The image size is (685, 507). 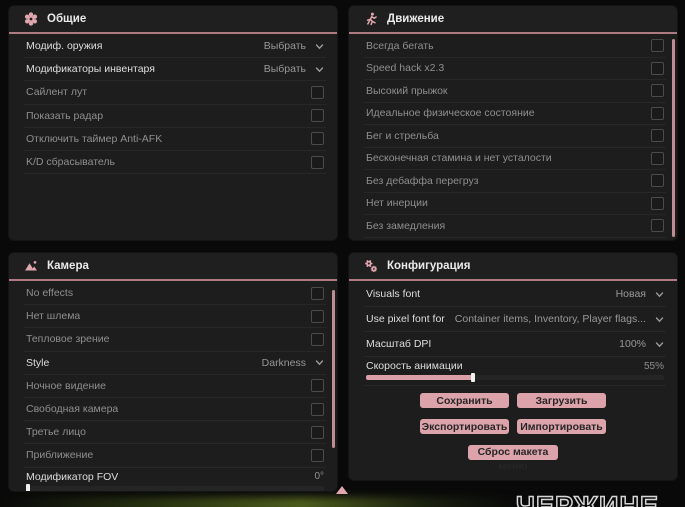 I want to click on export-button: Экспортировать, so click(x=464, y=426).